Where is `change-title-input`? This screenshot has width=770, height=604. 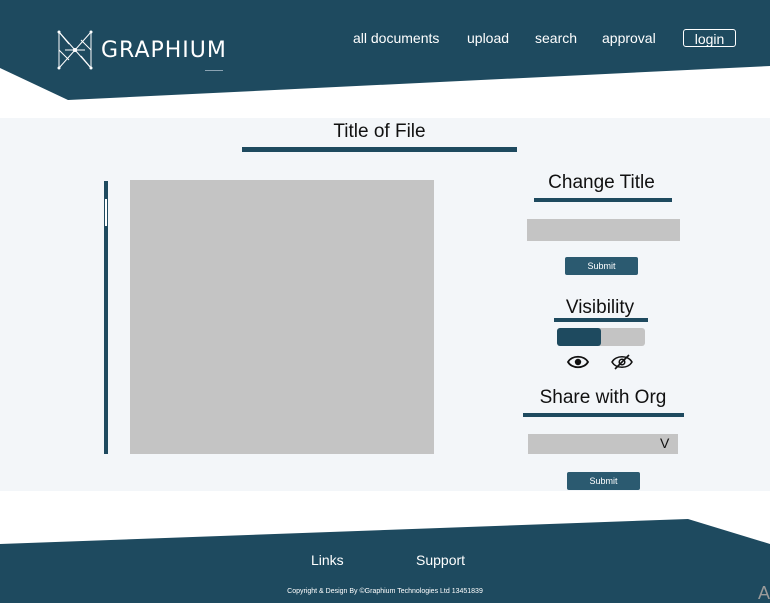
change-title-input is located at coordinates (603, 230).